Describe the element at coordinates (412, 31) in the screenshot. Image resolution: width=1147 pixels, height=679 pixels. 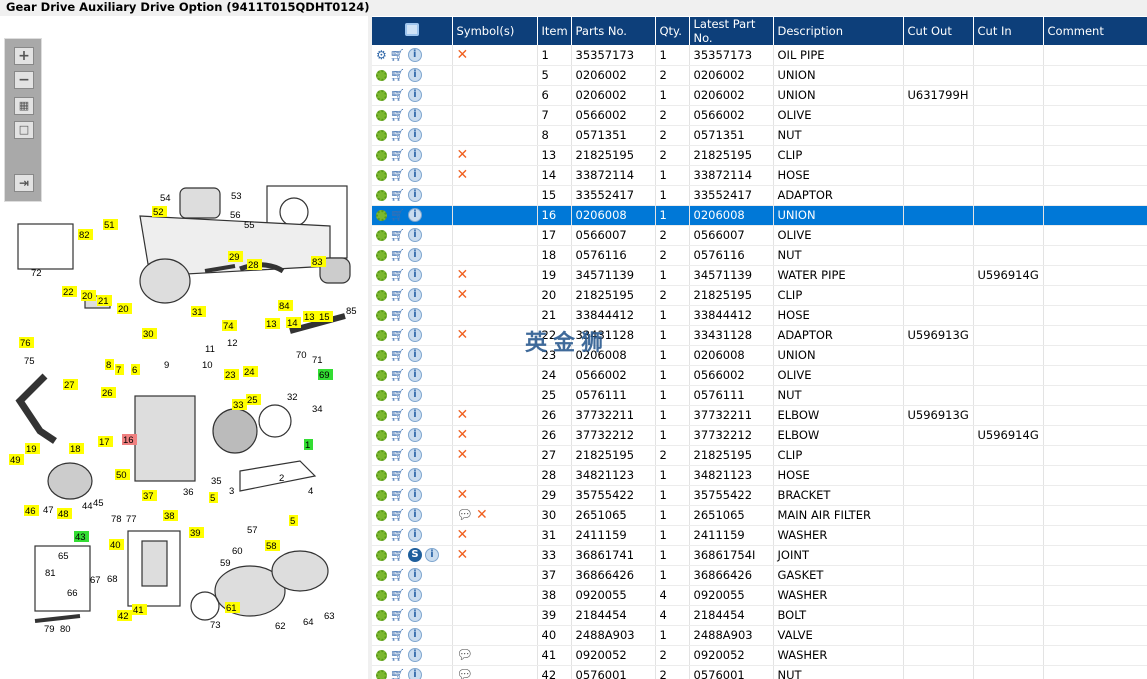
I see `search-column-header` at that location.